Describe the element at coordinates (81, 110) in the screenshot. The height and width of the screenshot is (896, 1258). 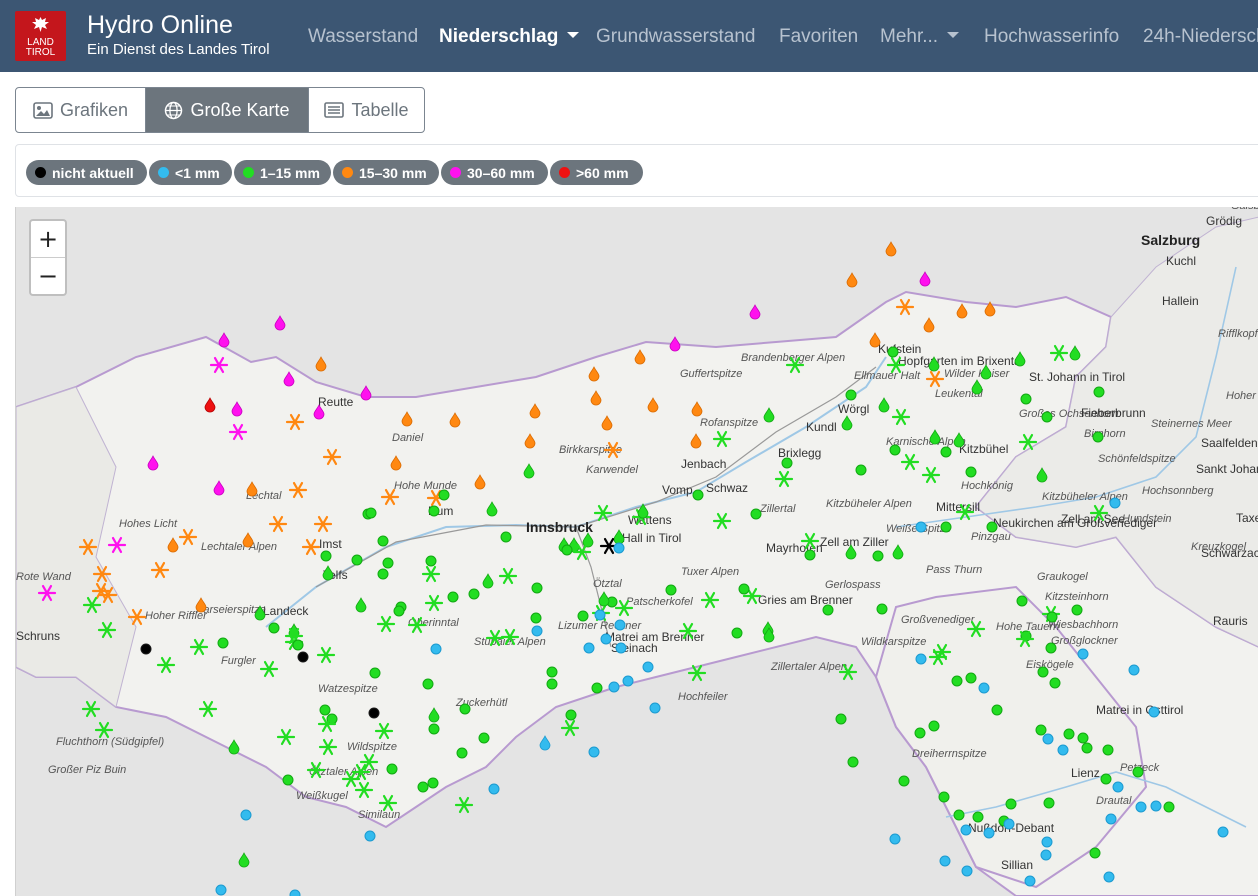
I see `grafiken-button: Grafiken` at that location.